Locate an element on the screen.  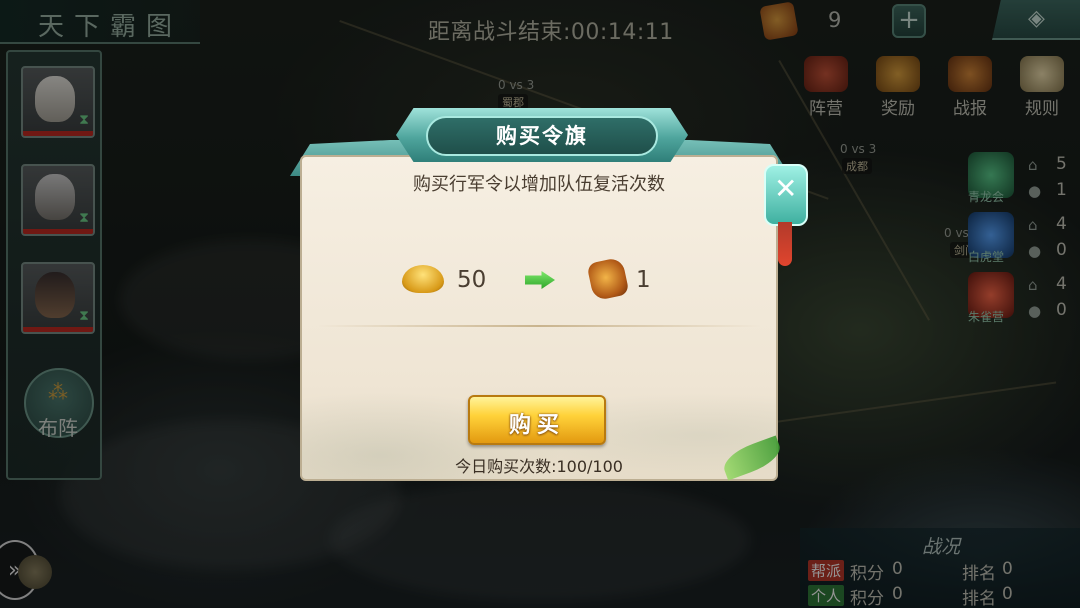
buy-button: 购买 is located at coordinates (537, 420).